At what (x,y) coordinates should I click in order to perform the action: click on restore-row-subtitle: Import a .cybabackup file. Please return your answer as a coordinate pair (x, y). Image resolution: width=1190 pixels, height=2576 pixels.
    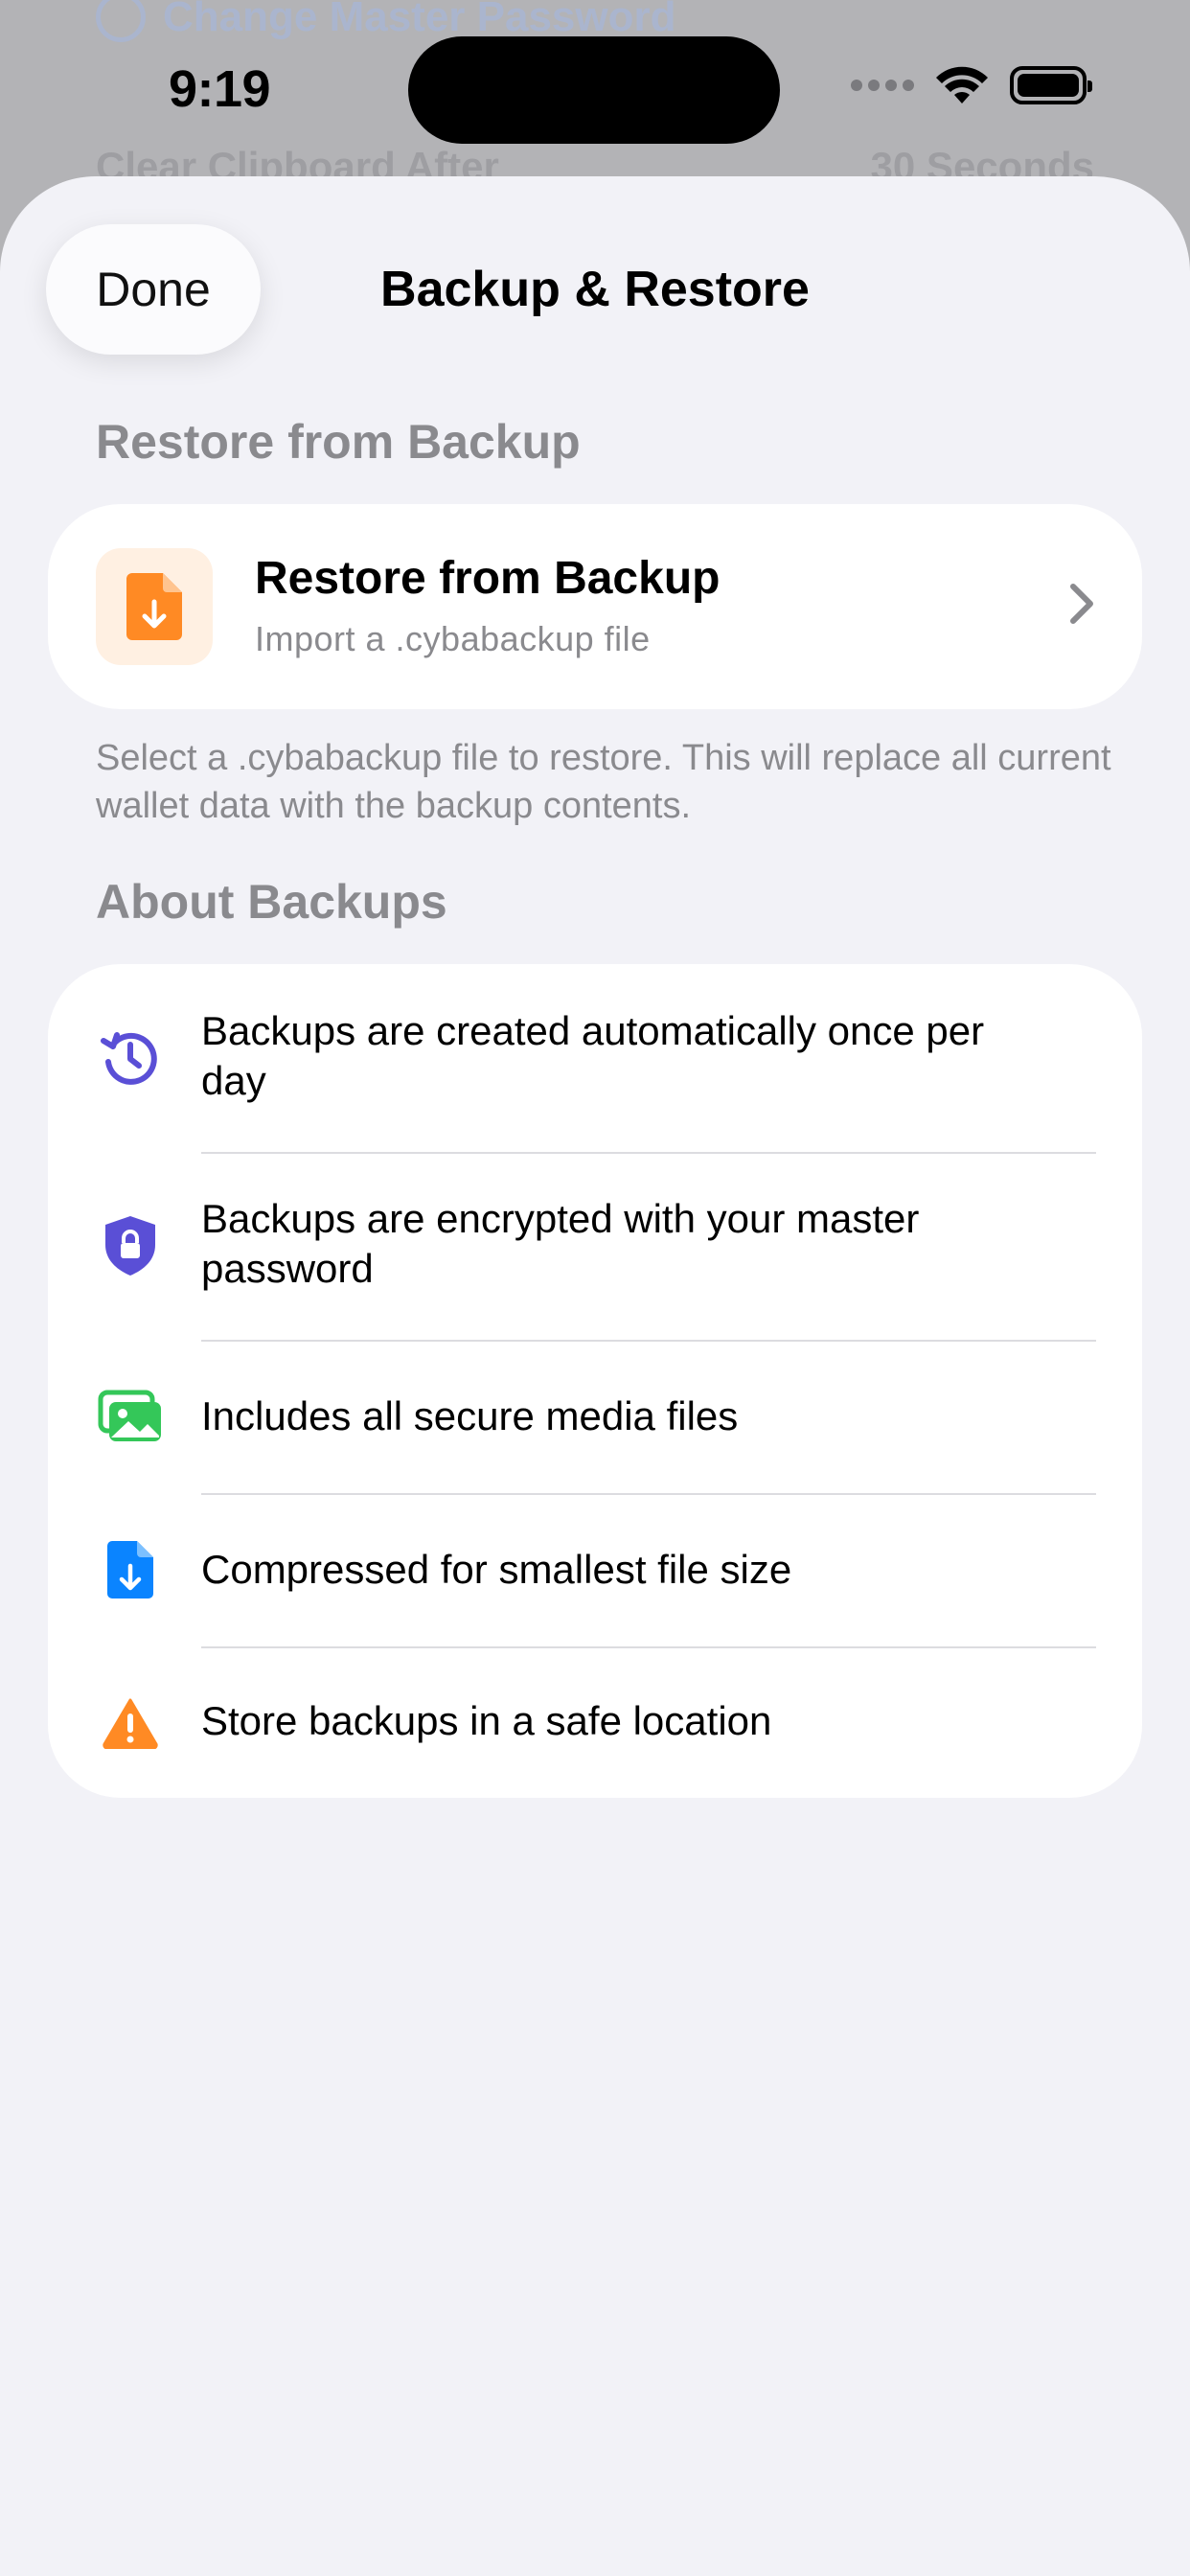
    Looking at the image, I should click on (453, 638).